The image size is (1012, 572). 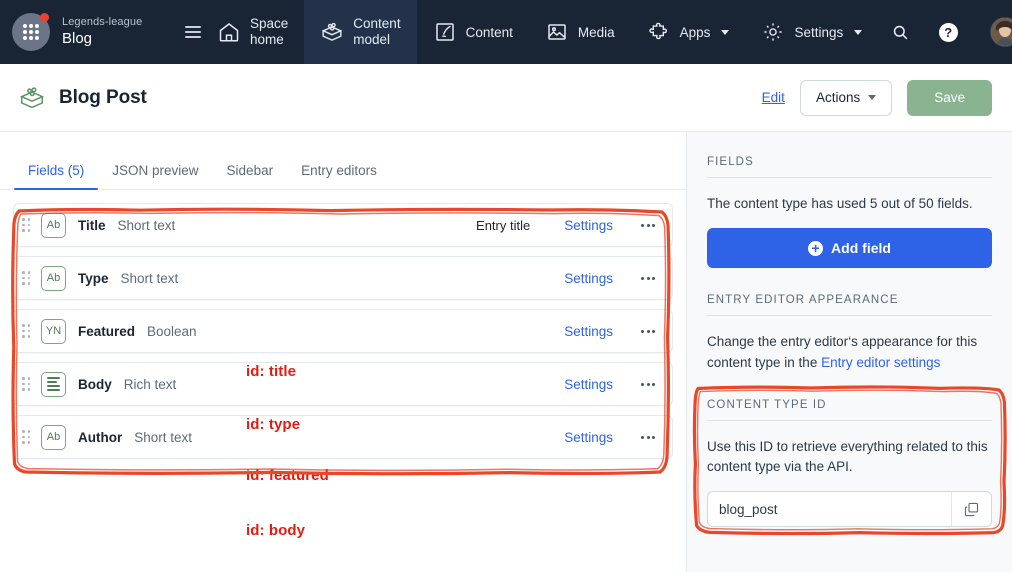 I want to click on content-type-id-input, so click(x=829, y=509).